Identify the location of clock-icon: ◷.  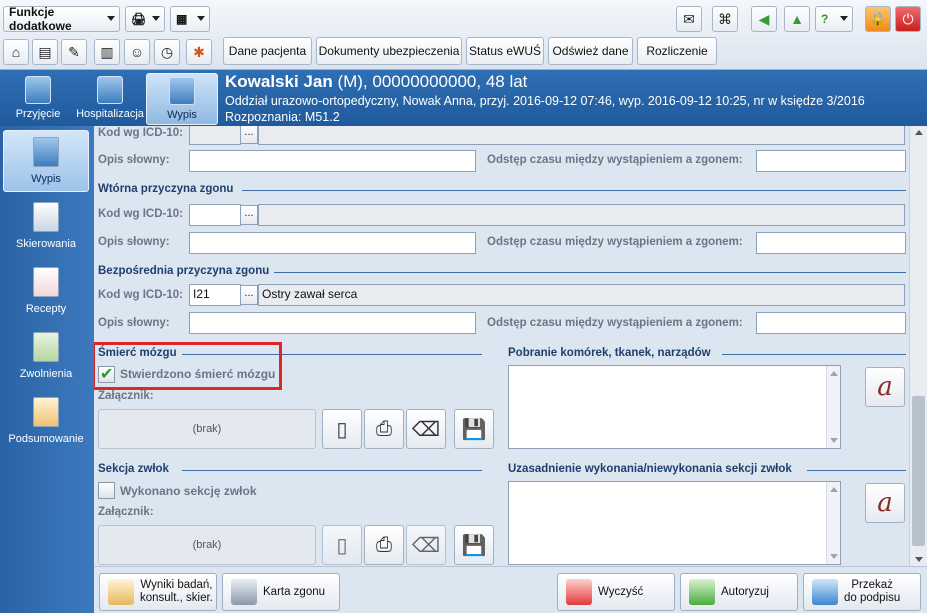
(167, 52).